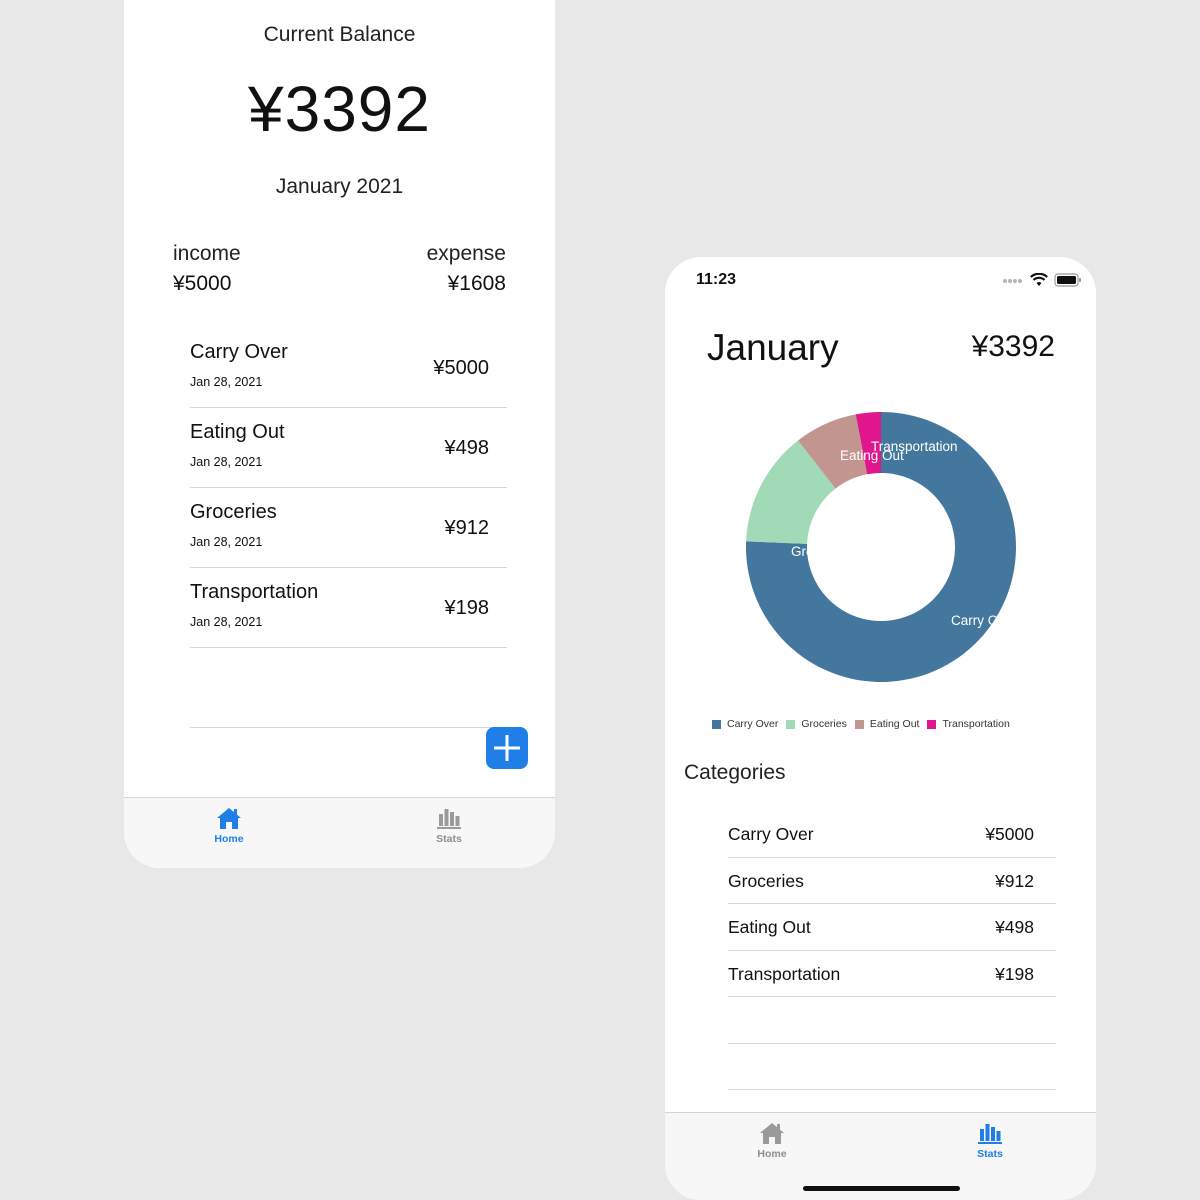  What do you see at coordinates (914, 446) in the screenshot?
I see `slice-label: Transportation` at bounding box center [914, 446].